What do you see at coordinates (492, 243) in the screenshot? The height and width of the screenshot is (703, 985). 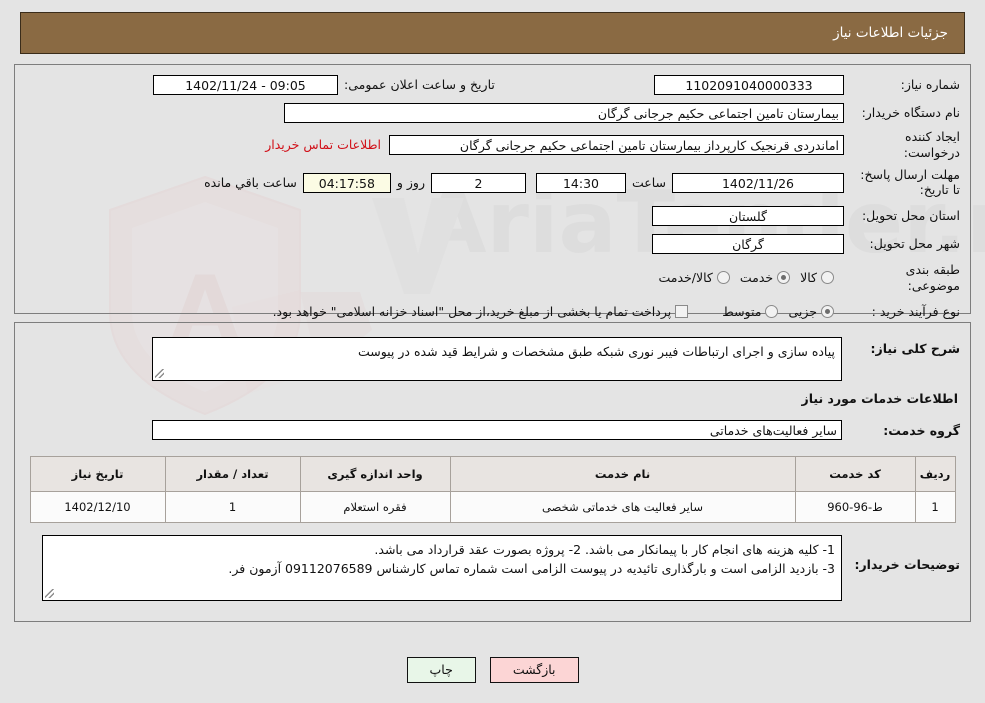 I see `row-city: شهر محل تحویل: گرگان` at bounding box center [492, 243].